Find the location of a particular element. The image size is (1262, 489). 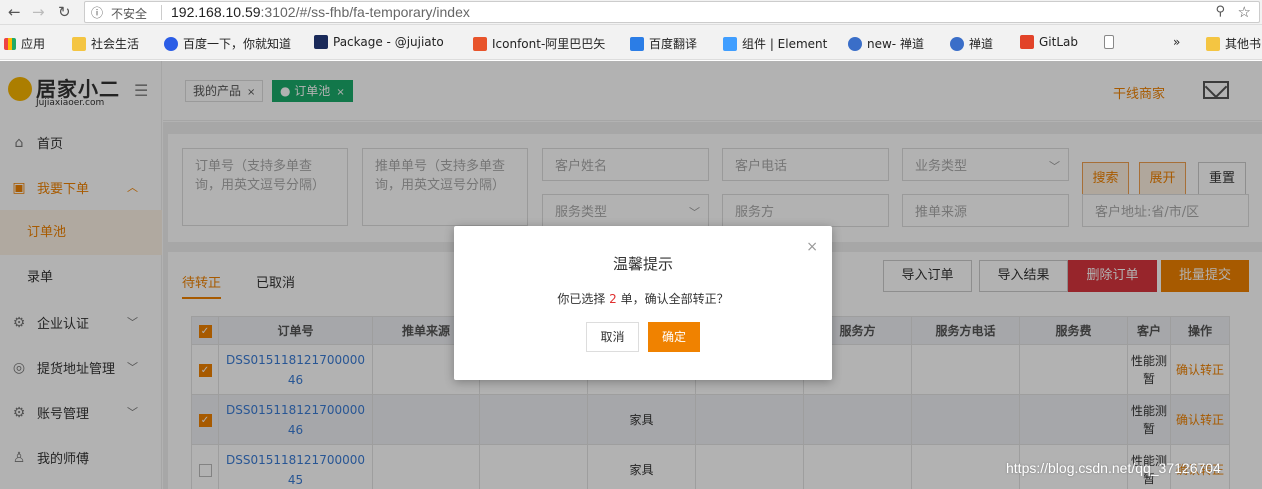

bookmark-label: Package - @jujiato is located at coordinates (388, 42).